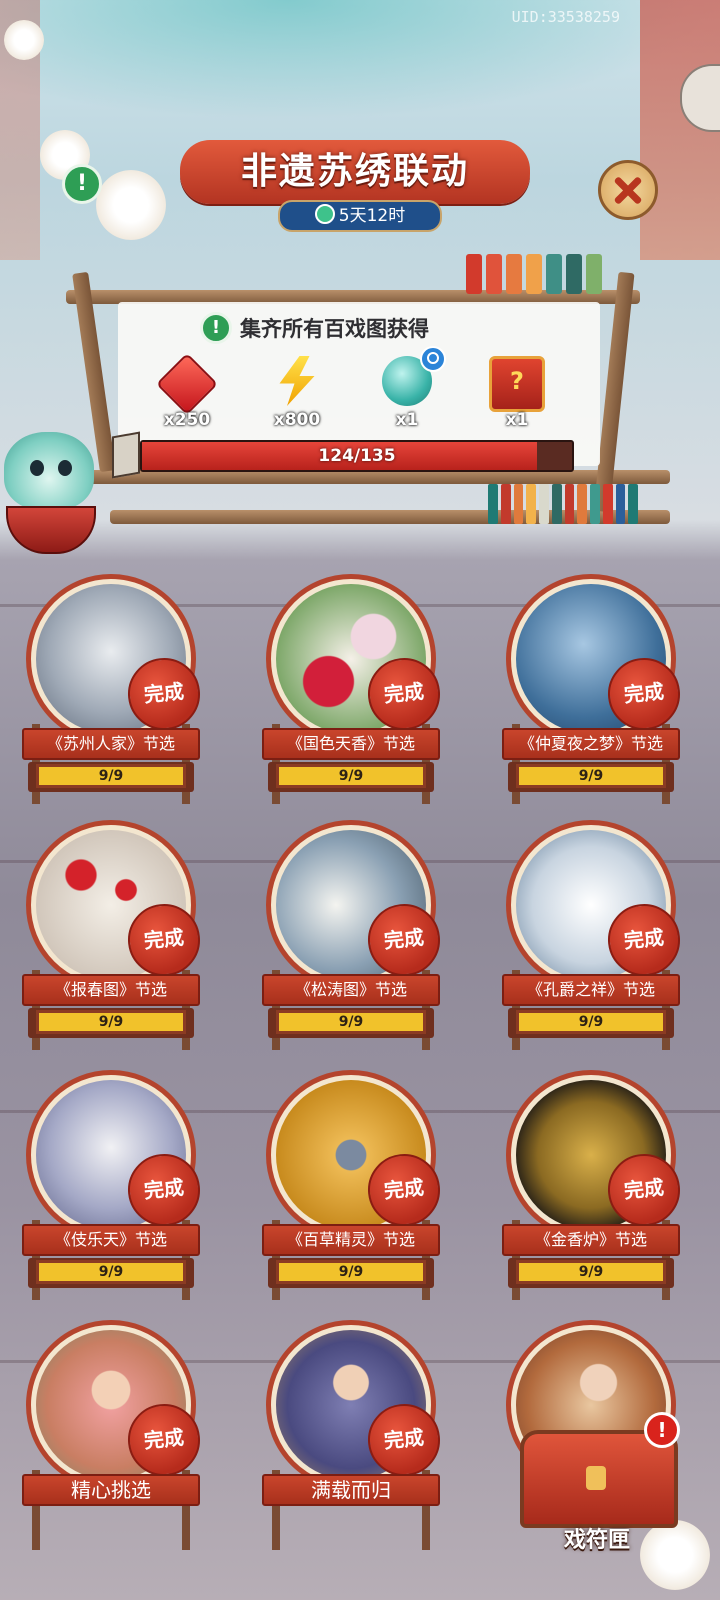 This screenshot has width=720, height=1600. What do you see at coordinates (565, 17) in the screenshot?
I see `uid-label: UID:33538259` at bounding box center [565, 17].